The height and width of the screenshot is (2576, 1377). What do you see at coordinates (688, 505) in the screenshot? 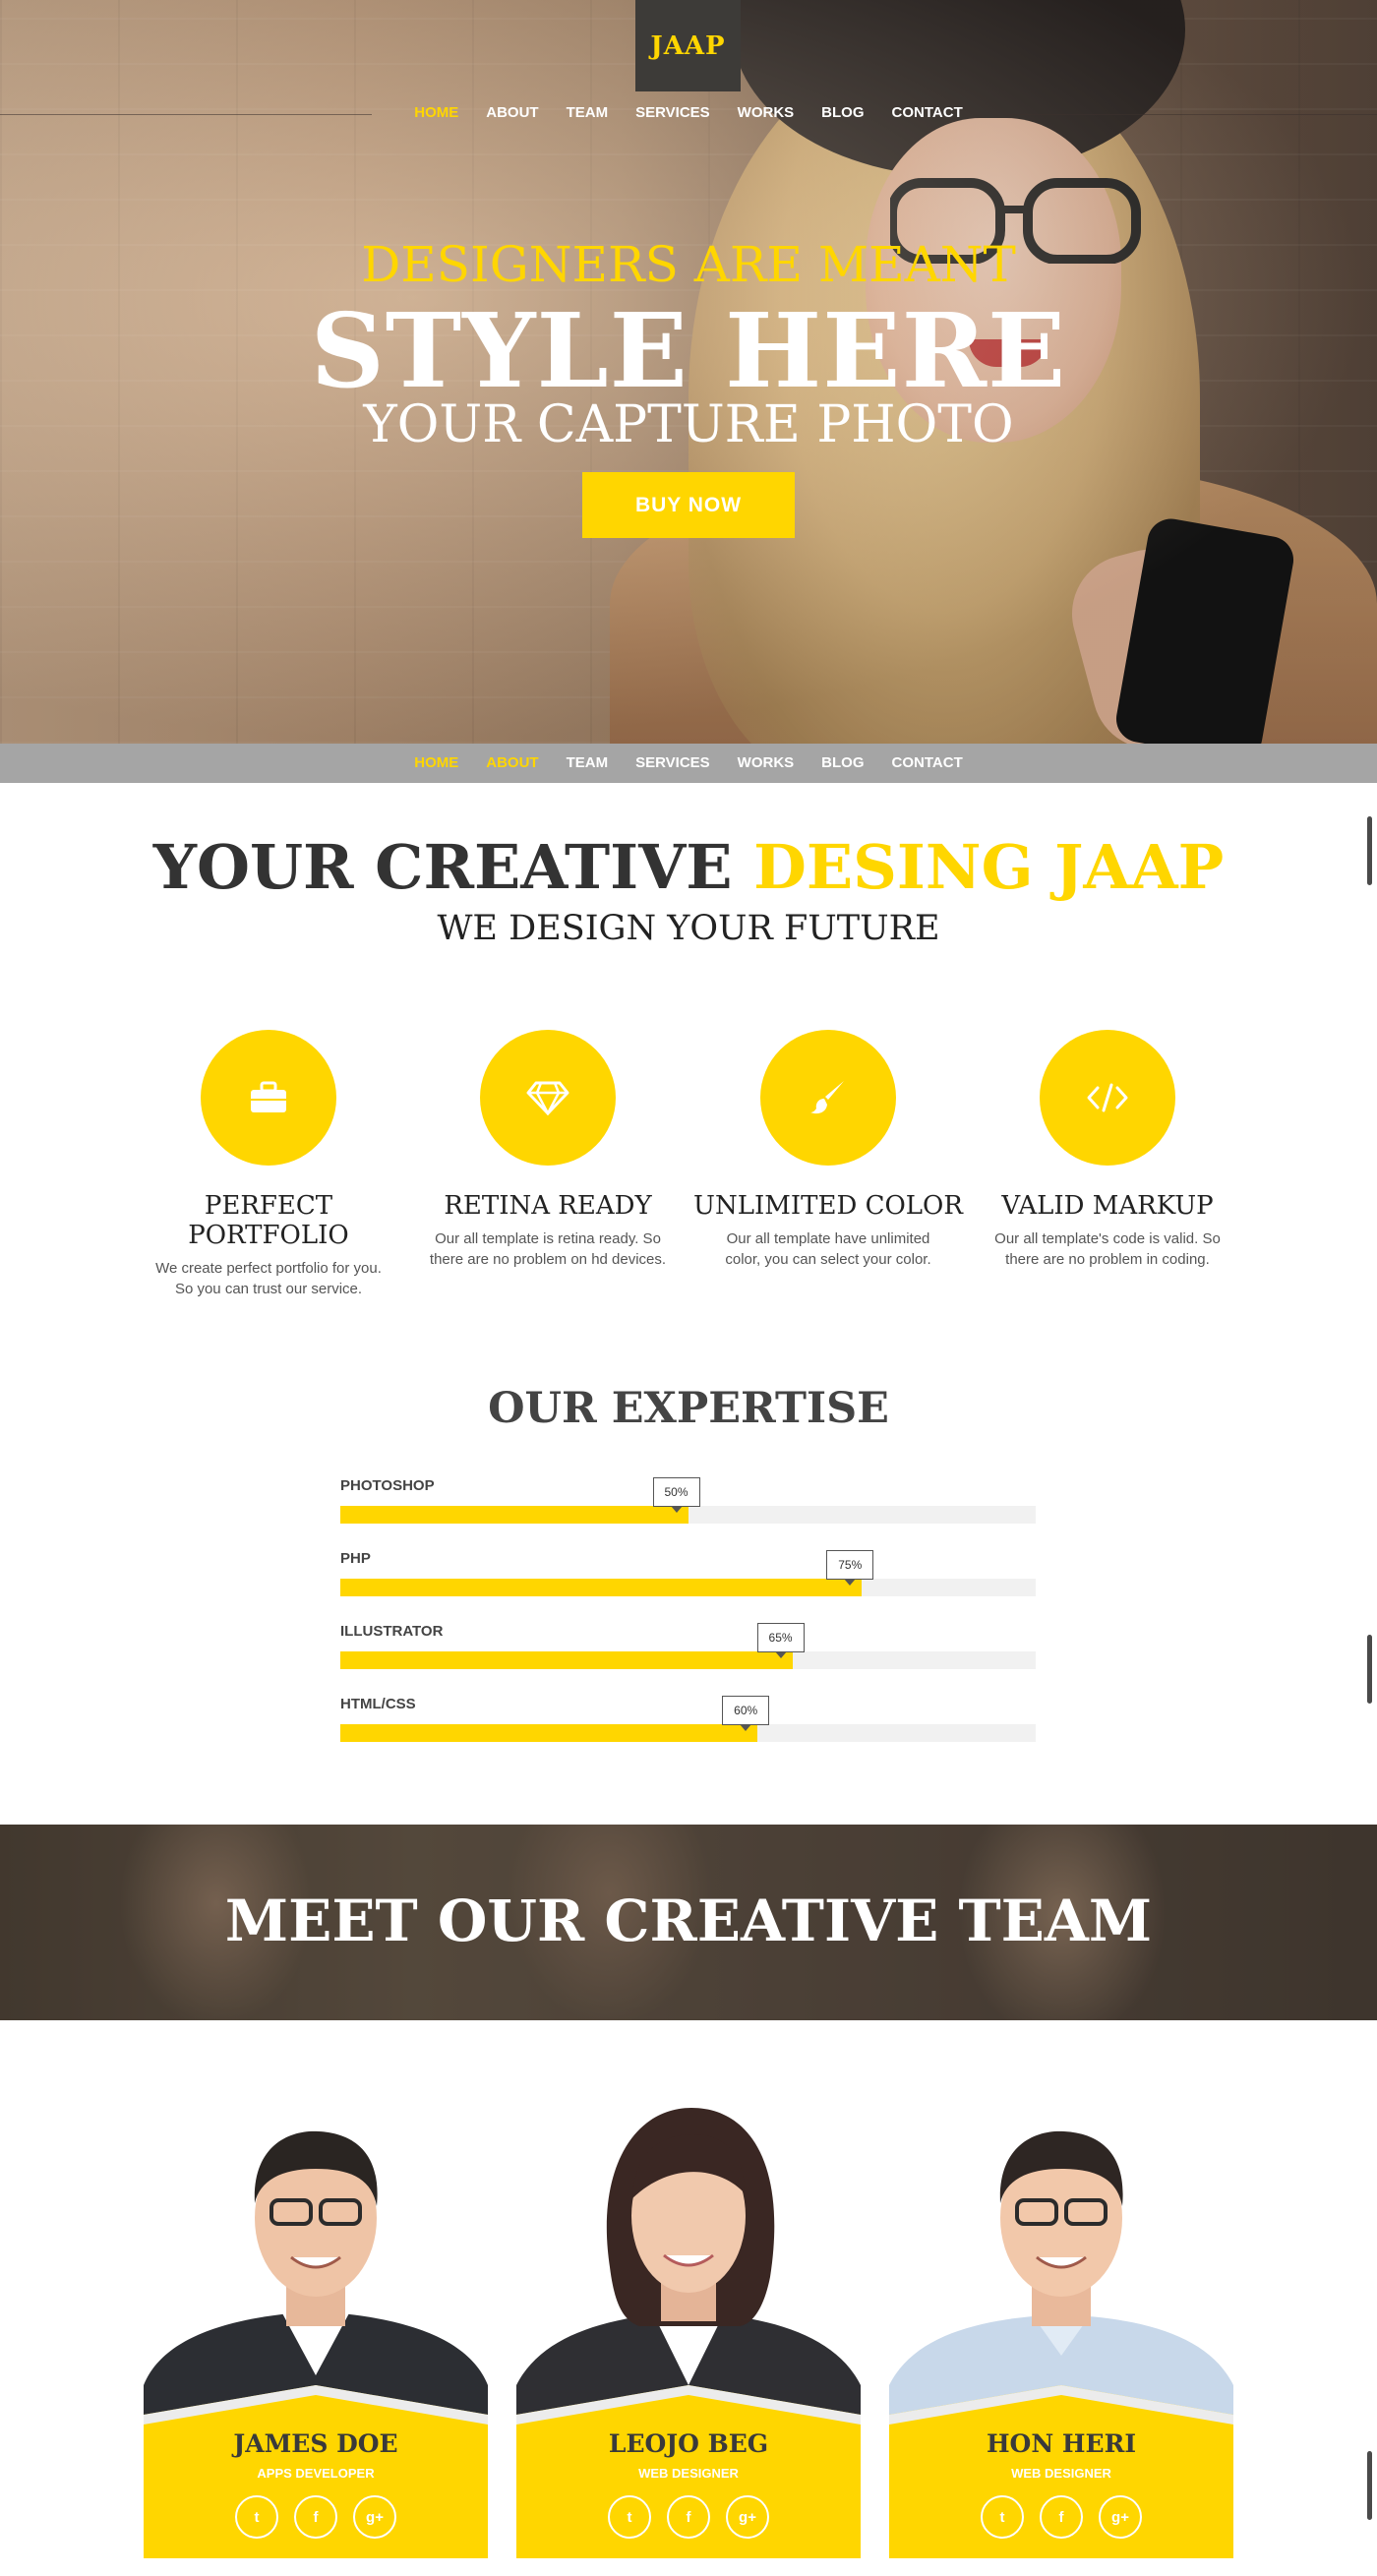
I see `buy-now-button: BUY NOW` at bounding box center [688, 505].